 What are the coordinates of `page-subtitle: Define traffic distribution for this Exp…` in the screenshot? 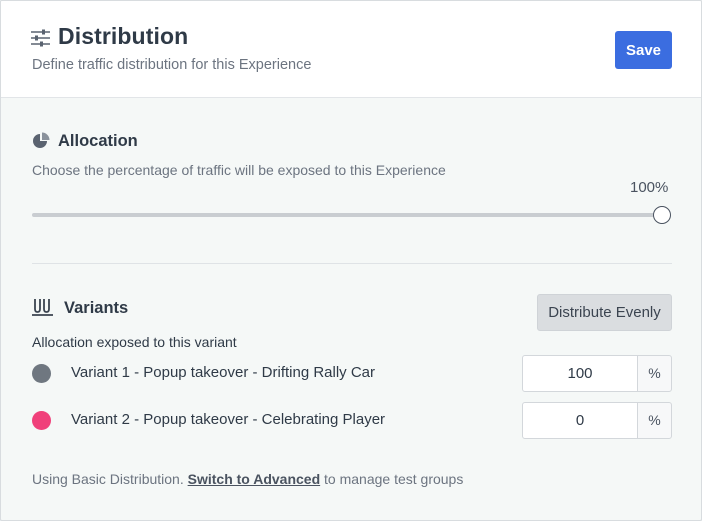 It's located at (172, 65).